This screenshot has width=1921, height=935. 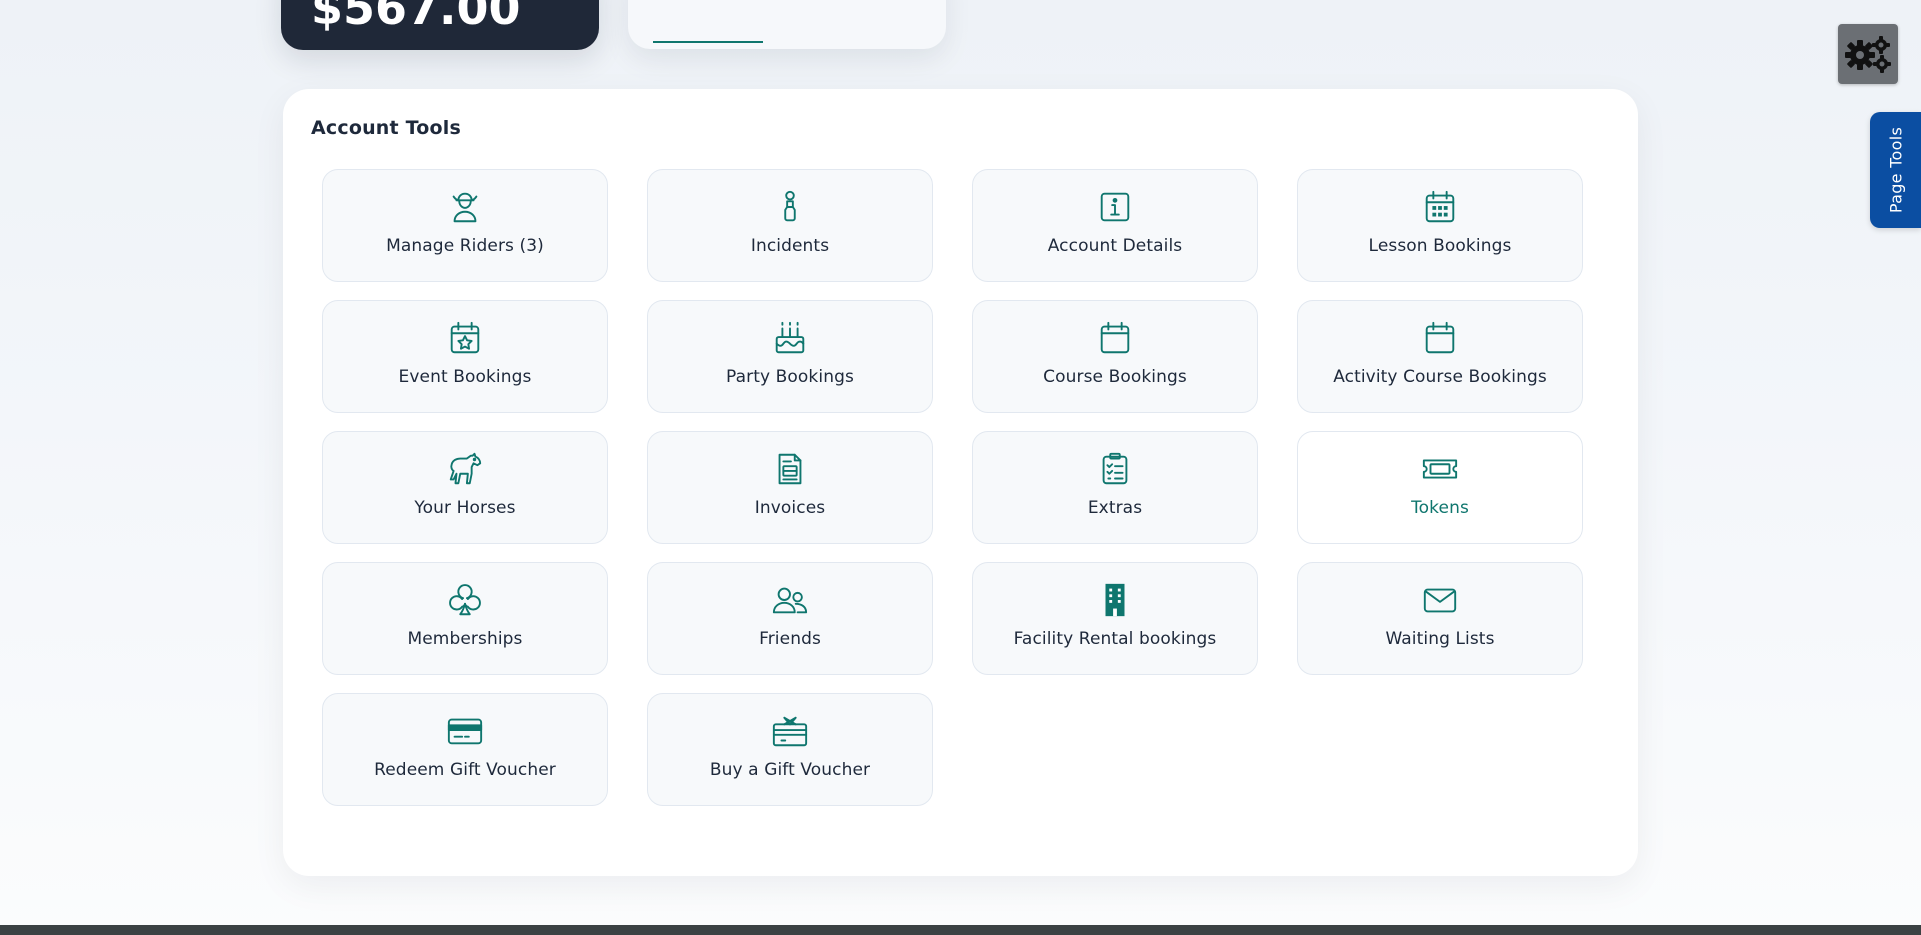 I want to click on tool-waiting-lists: Waiting Lists, so click(x=1440, y=618).